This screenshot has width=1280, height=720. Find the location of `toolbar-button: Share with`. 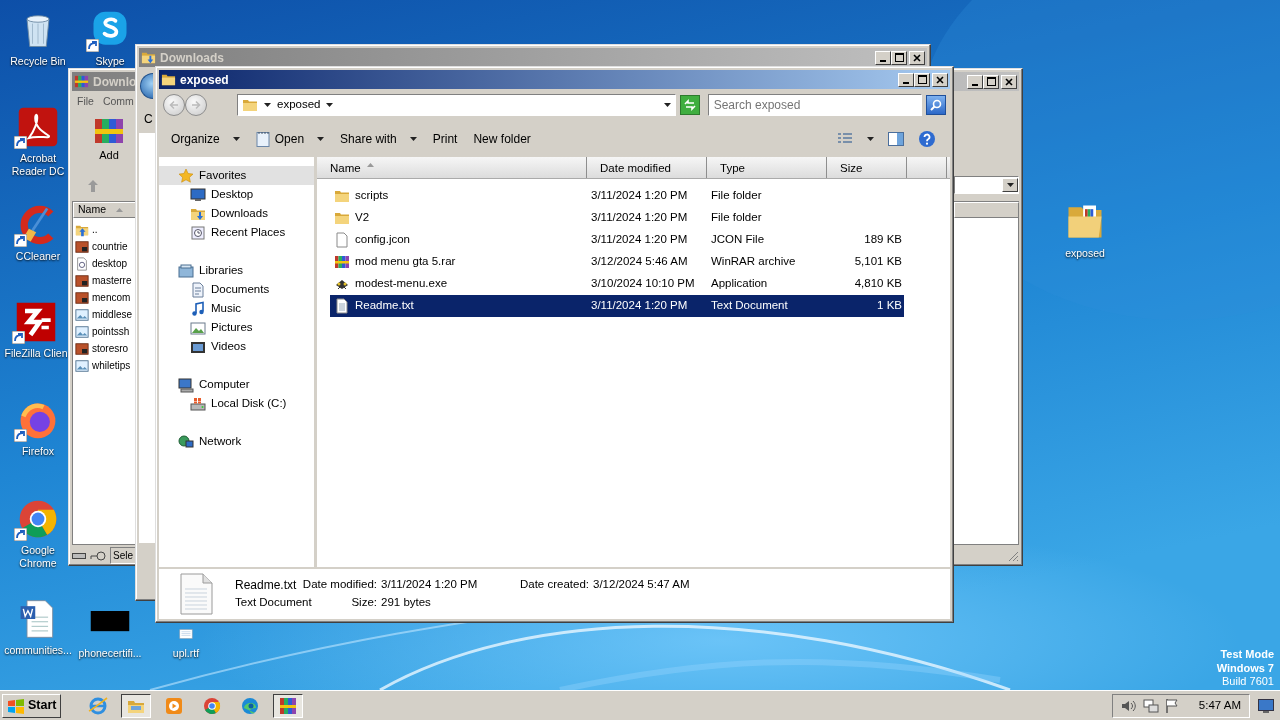

toolbar-button: Share with is located at coordinates (378, 139).